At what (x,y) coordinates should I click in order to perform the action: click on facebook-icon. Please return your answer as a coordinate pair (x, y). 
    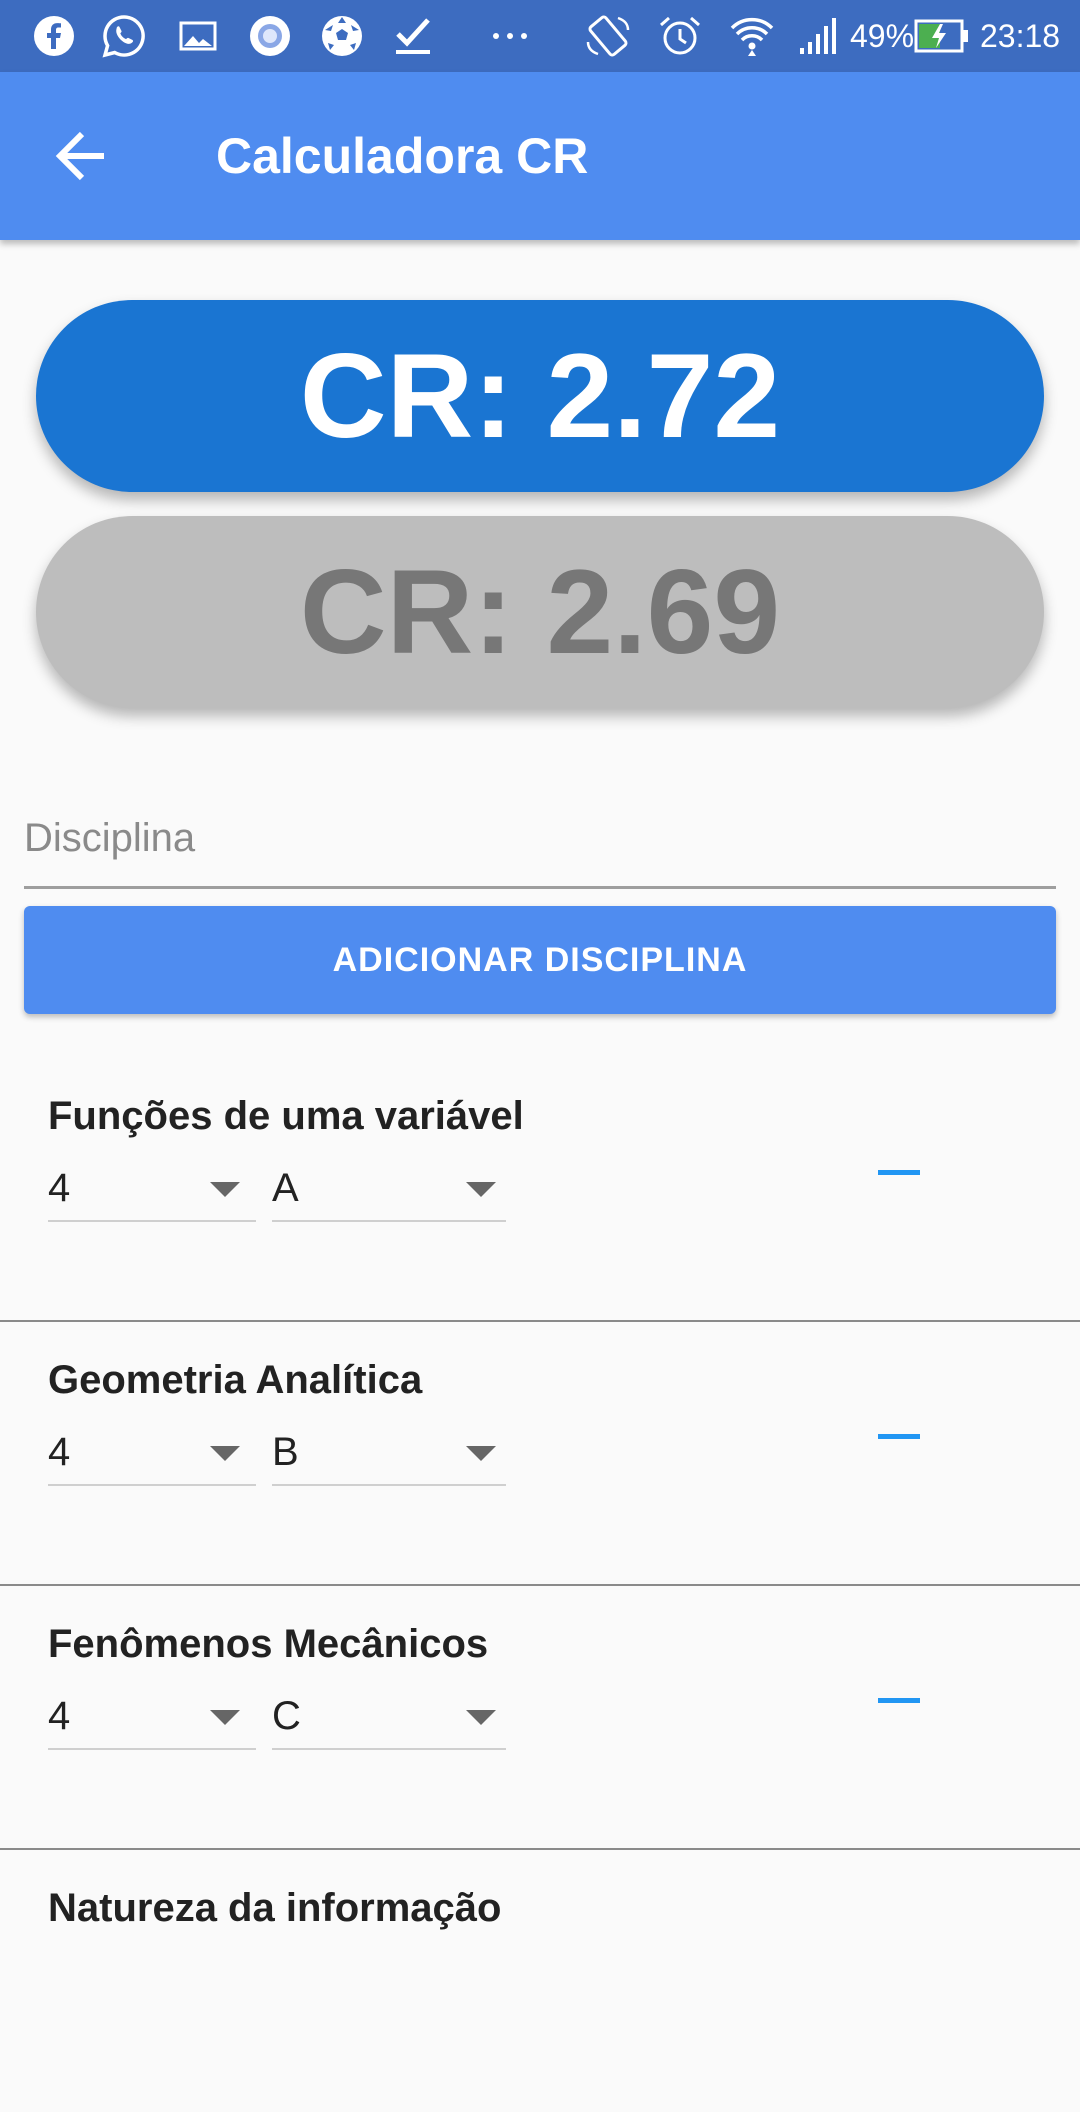
    Looking at the image, I should click on (54, 36).